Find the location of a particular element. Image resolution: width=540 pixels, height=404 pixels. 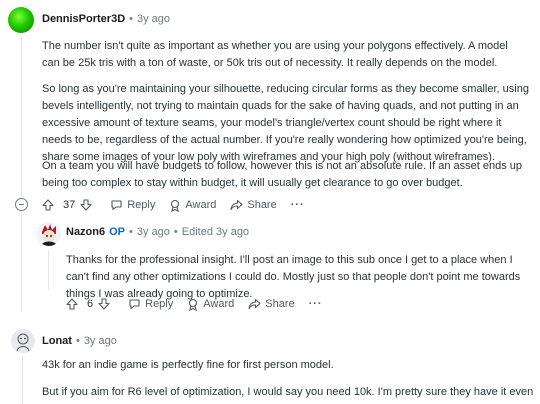

comment-meta: DennisPorter3D • 3y ago is located at coordinates (106, 19).